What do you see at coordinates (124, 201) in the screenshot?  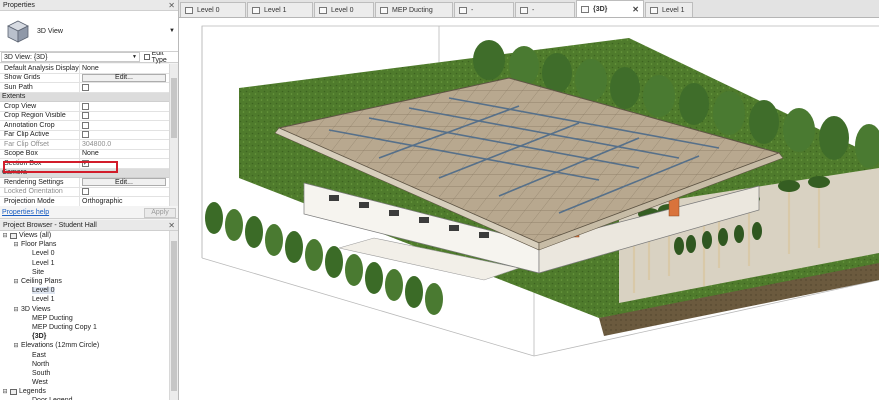 I see `property-value: Orthographic` at bounding box center [124, 201].